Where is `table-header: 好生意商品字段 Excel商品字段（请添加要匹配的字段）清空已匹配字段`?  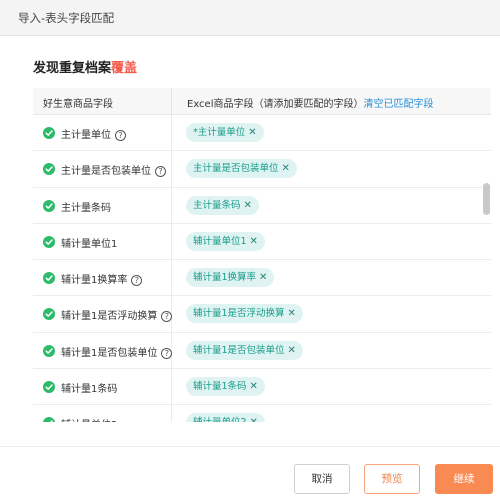 table-header: 好生意商品字段 Excel商品字段（请添加要匹配的字段）清空已匹配字段 is located at coordinates (262, 101).